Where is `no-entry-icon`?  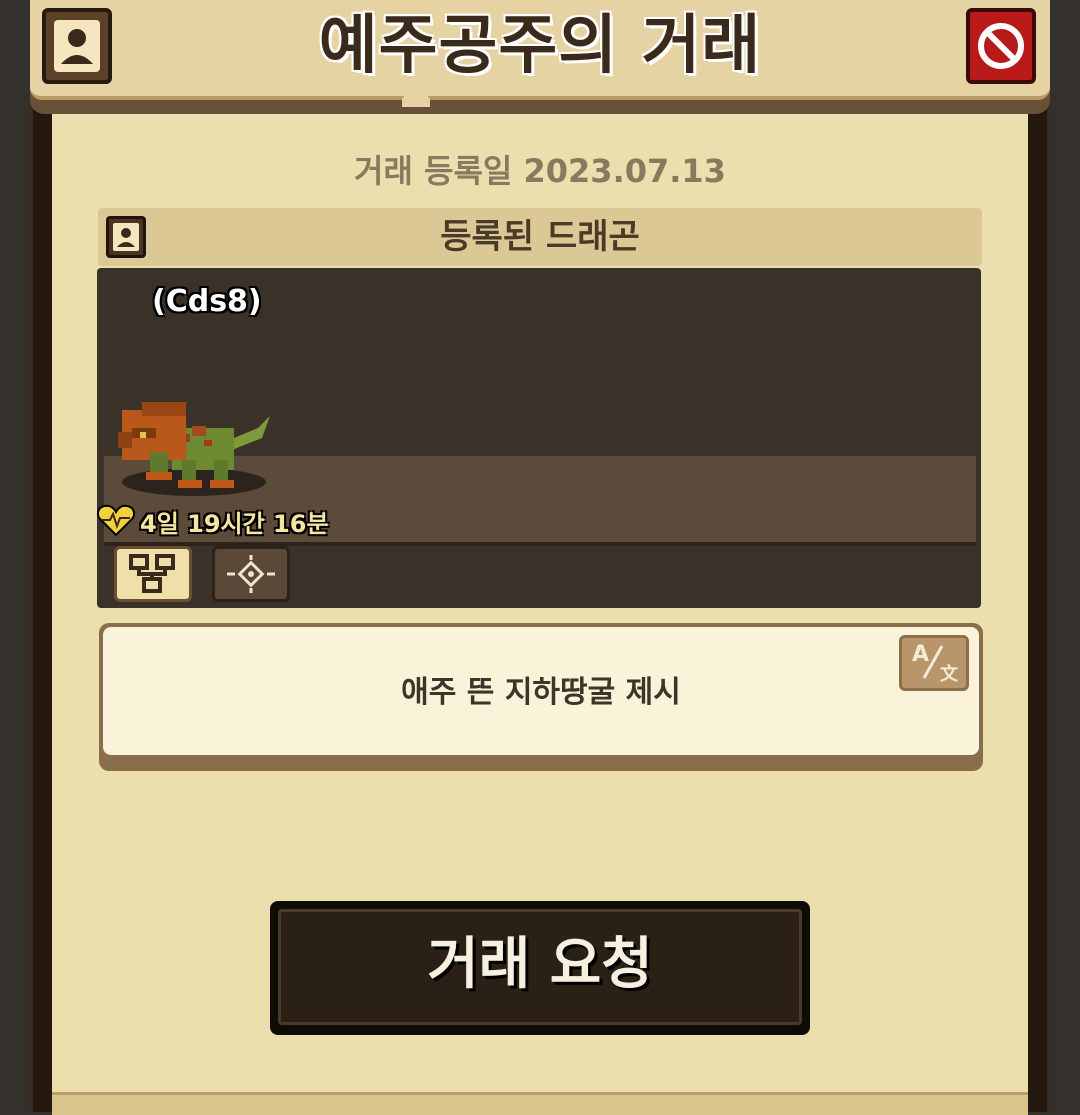 no-entry-icon is located at coordinates (1001, 46).